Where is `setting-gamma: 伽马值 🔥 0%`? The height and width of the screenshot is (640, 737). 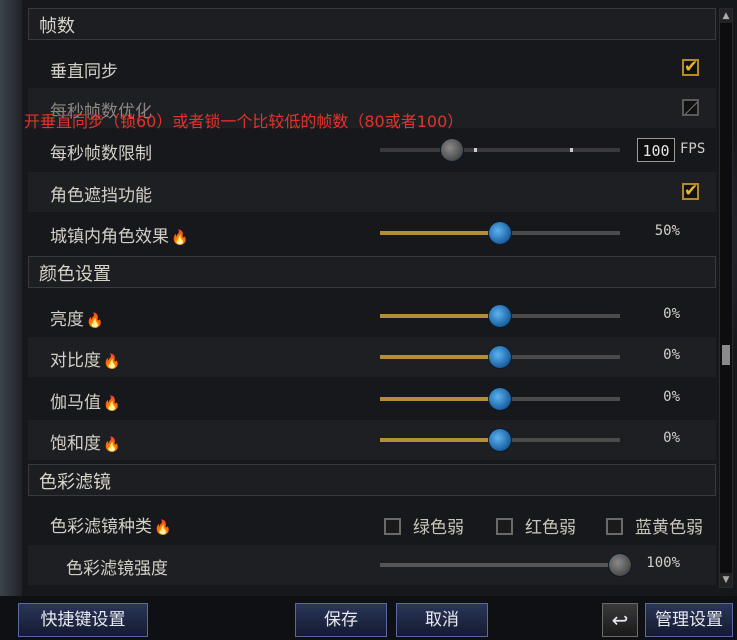 setting-gamma: 伽马值 🔥 0% is located at coordinates (372, 399).